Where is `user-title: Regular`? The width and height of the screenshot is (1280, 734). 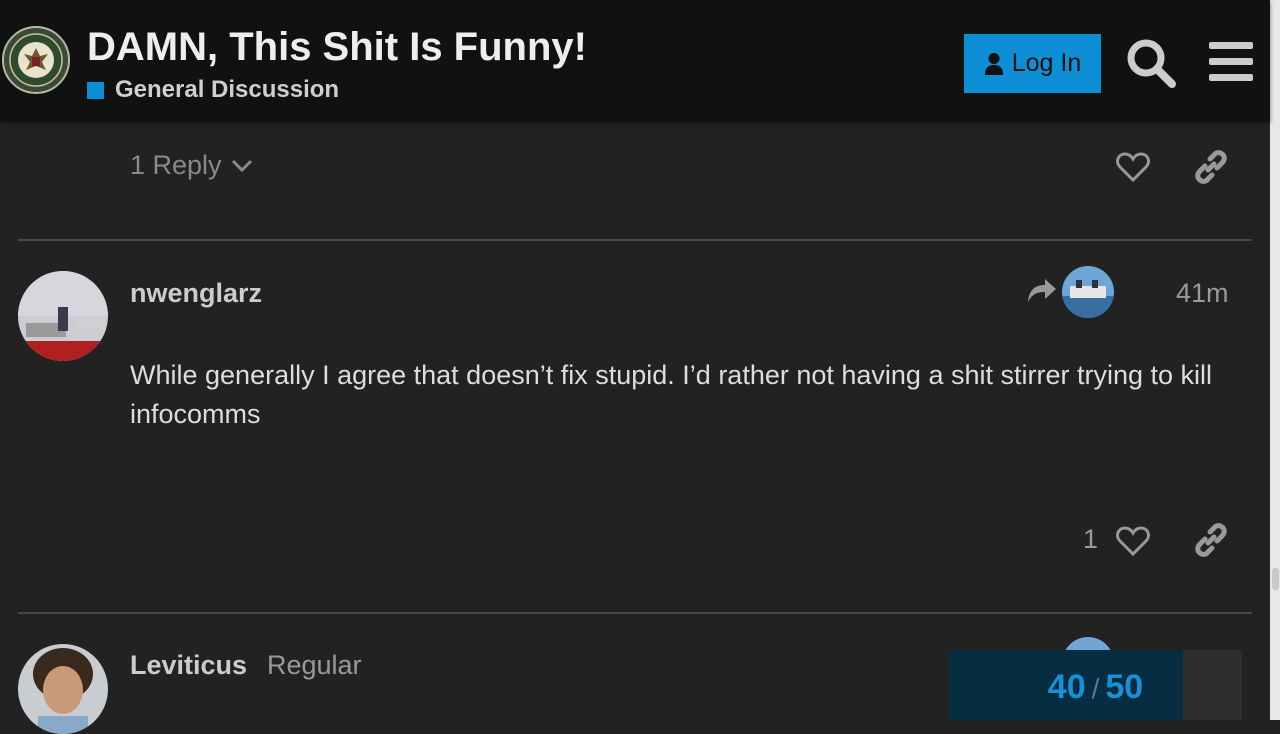 user-title: Regular is located at coordinates (314, 665).